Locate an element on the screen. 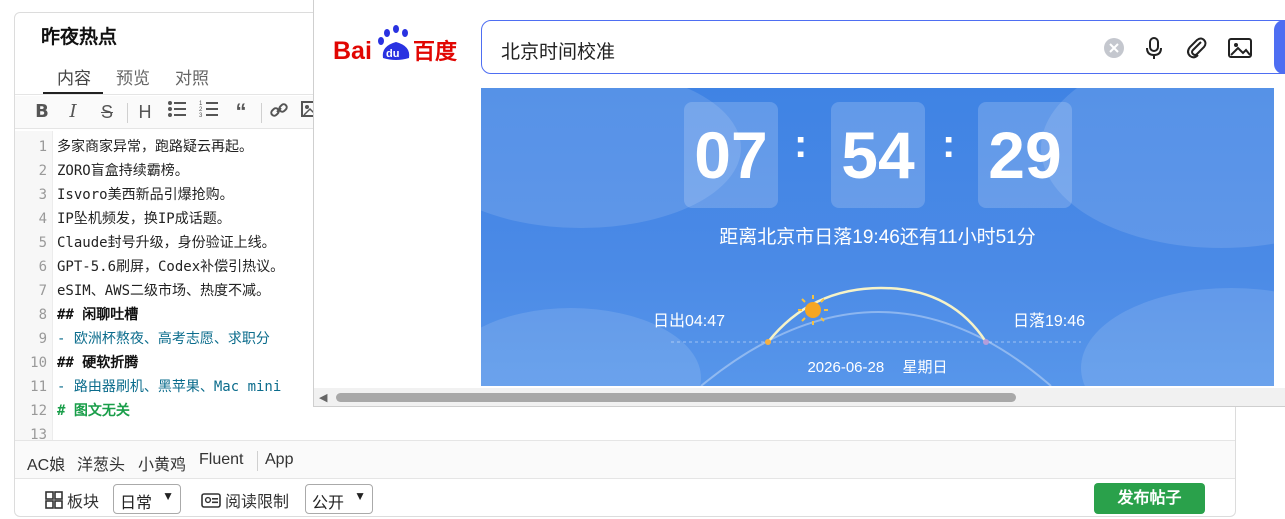 The image size is (1285, 519). scroll-left-icon: ◀ is located at coordinates (323, 397).